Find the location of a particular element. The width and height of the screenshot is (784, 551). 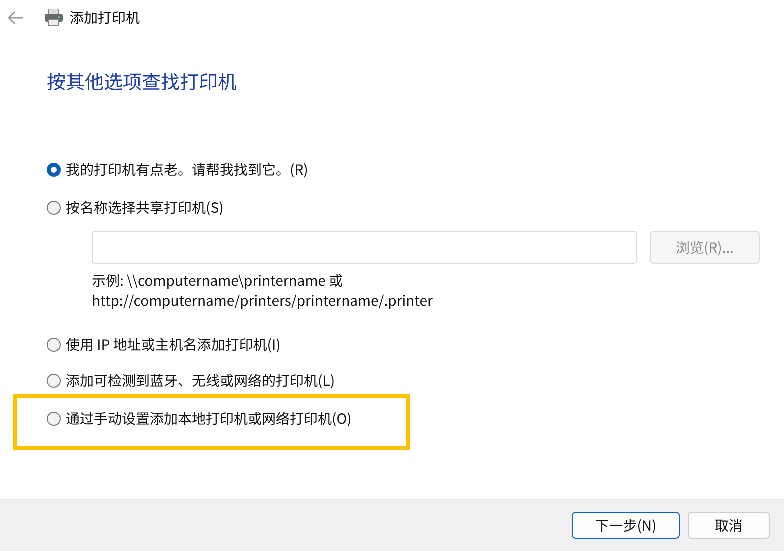

option-label: 添加可检测到蓝牙、无线或网络的打印机(L) is located at coordinates (201, 381).